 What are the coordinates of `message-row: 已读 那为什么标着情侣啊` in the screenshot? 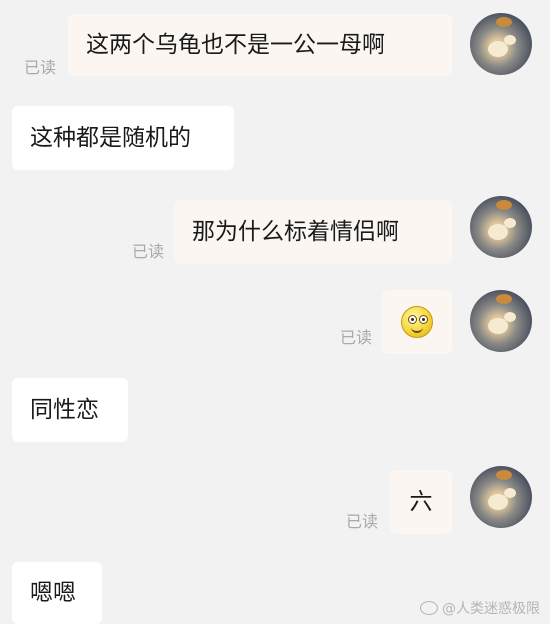 It's located at (275, 232).